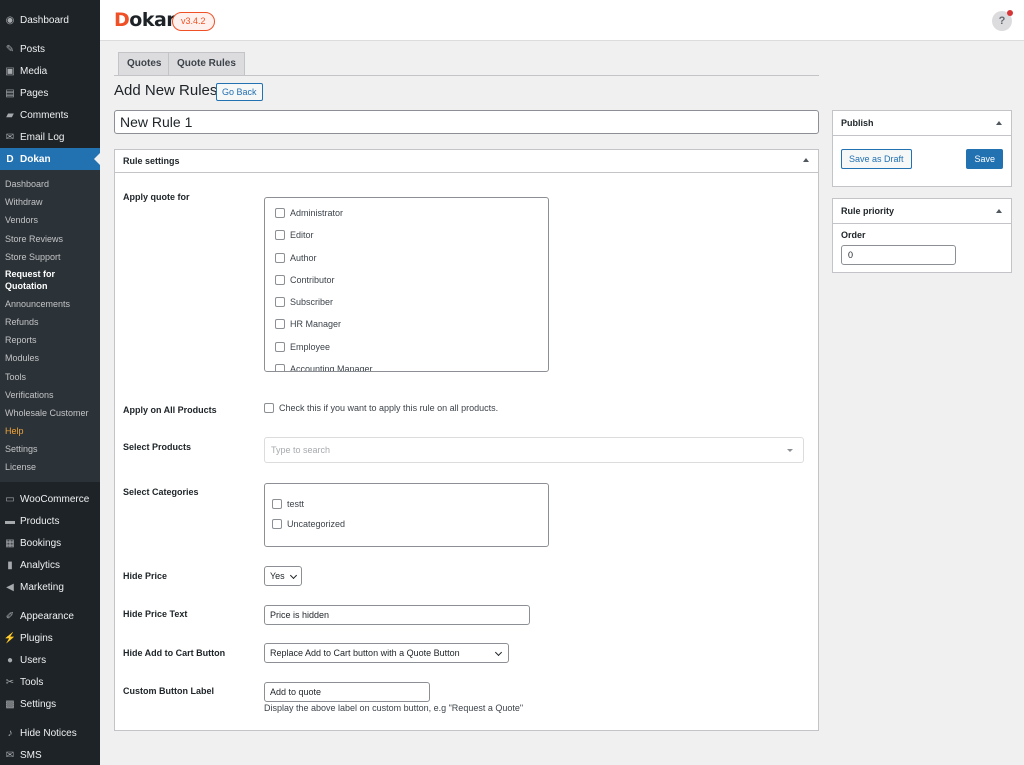 The width and height of the screenshot is (1024, 765). What do you see at coordinates (50, 499) in the screenshot?
I see `sidebar-item-woocommerce: ▭ WooCommerce` at bounding box center [50, 499].